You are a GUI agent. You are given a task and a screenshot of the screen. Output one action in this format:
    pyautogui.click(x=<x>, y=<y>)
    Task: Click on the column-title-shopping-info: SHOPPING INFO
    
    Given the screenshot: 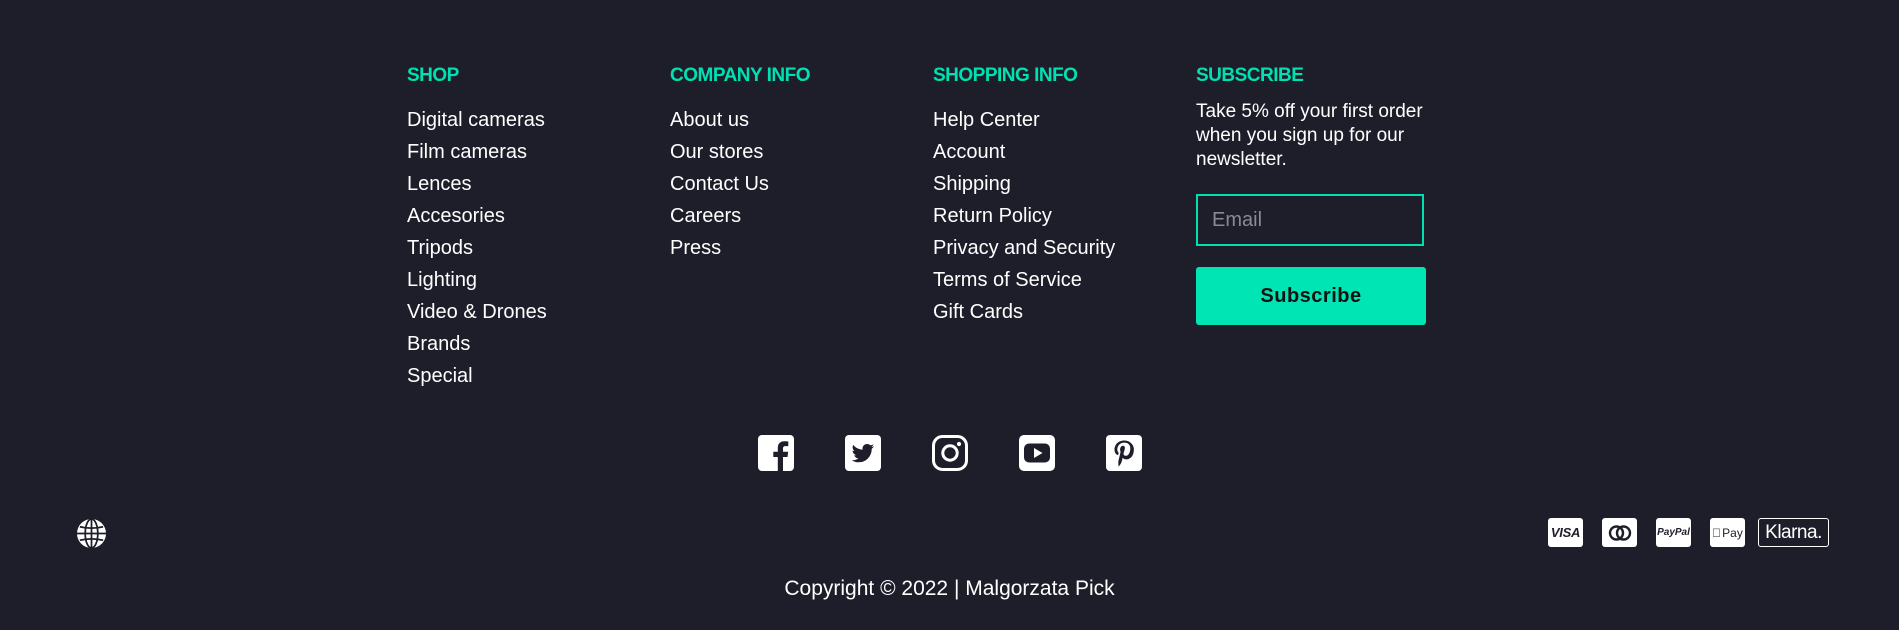 What is the action you would take?
    pyautogui.click(x=1005, y=75)
    